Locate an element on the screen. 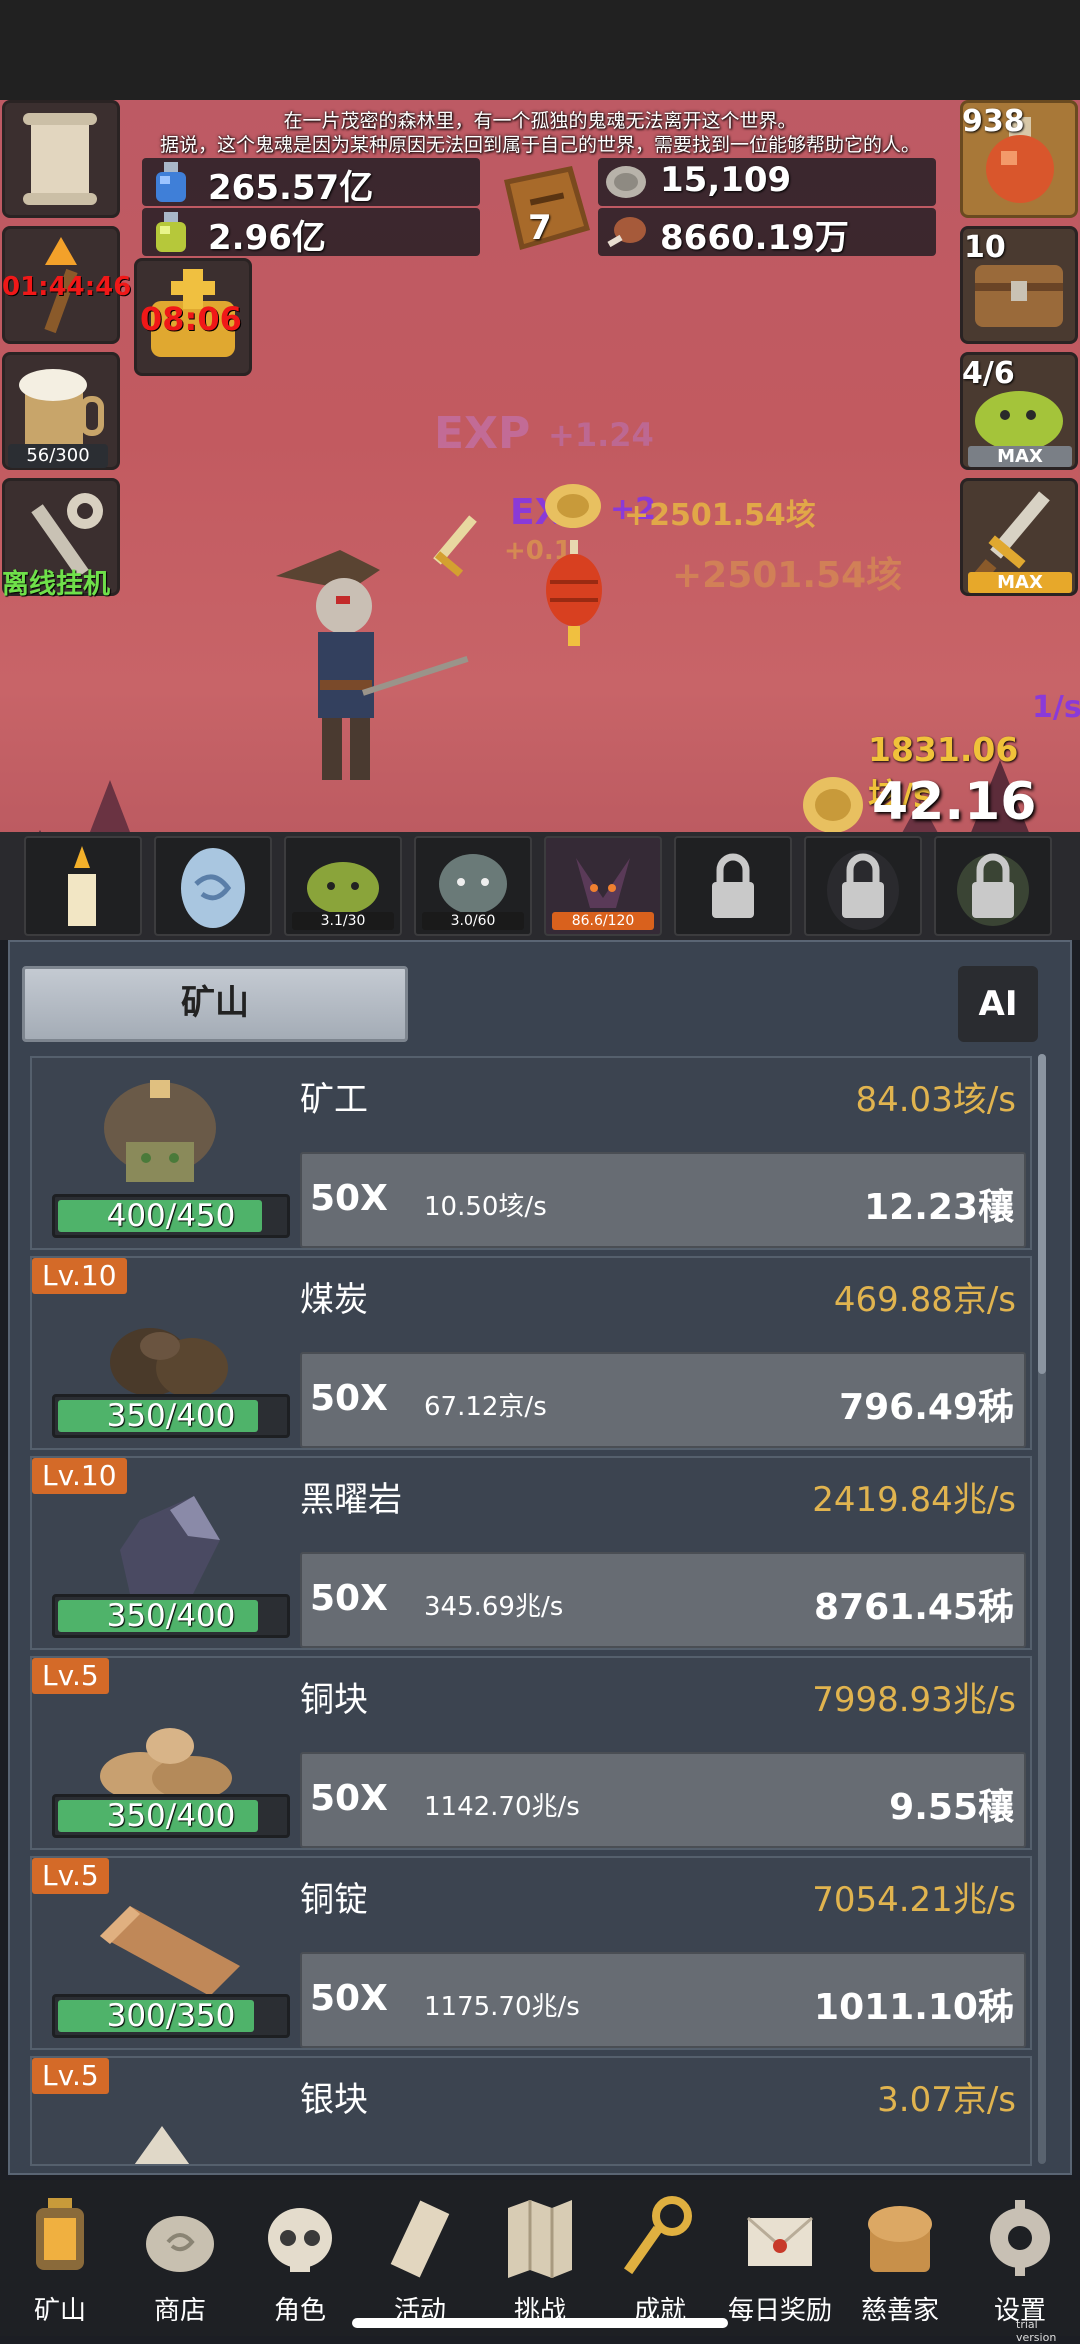 The width and height of the screenshot is (1080, 2344). slot-egg is located at coordinates (213, 886).